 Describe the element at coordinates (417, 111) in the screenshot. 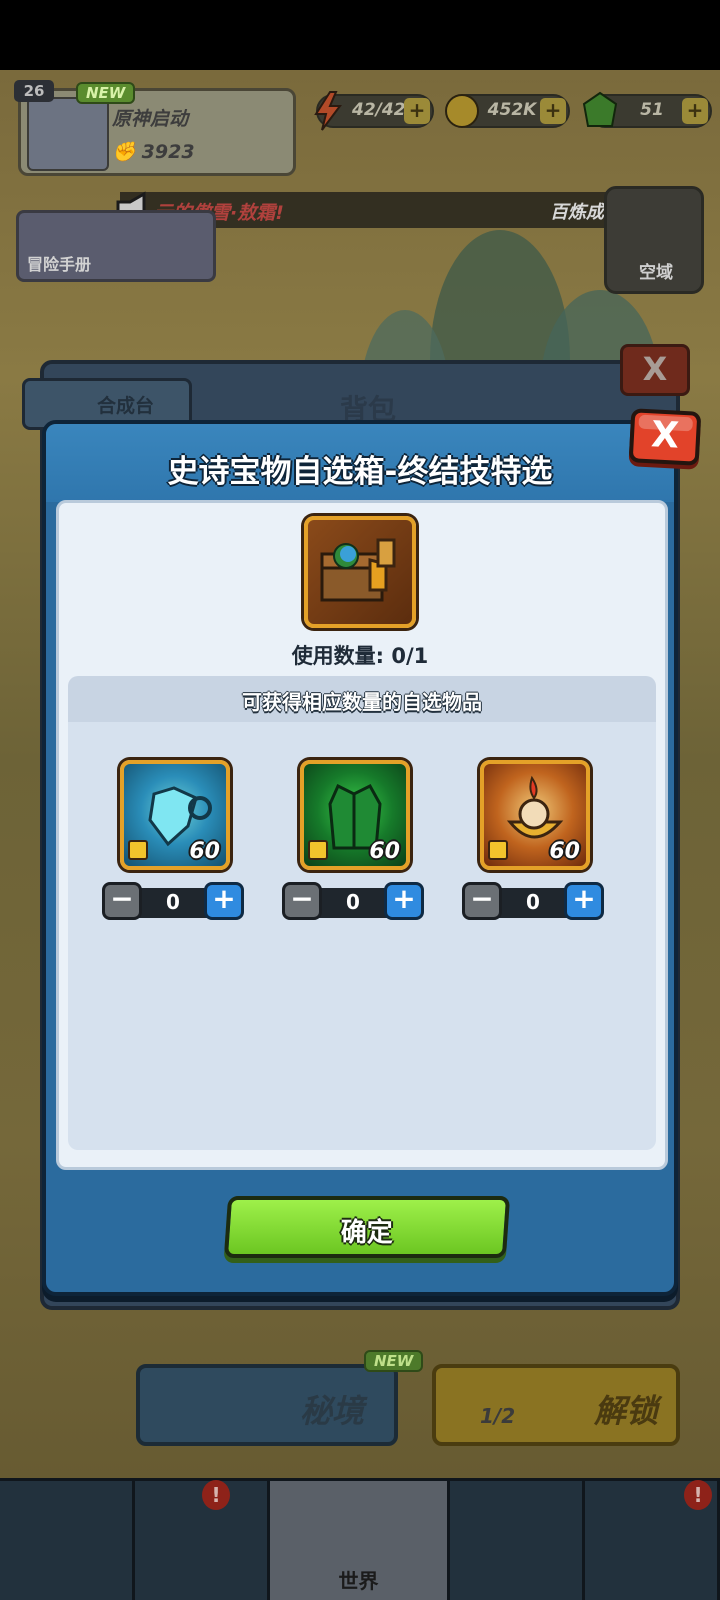

I see `energy-plus-button: +` at that location.